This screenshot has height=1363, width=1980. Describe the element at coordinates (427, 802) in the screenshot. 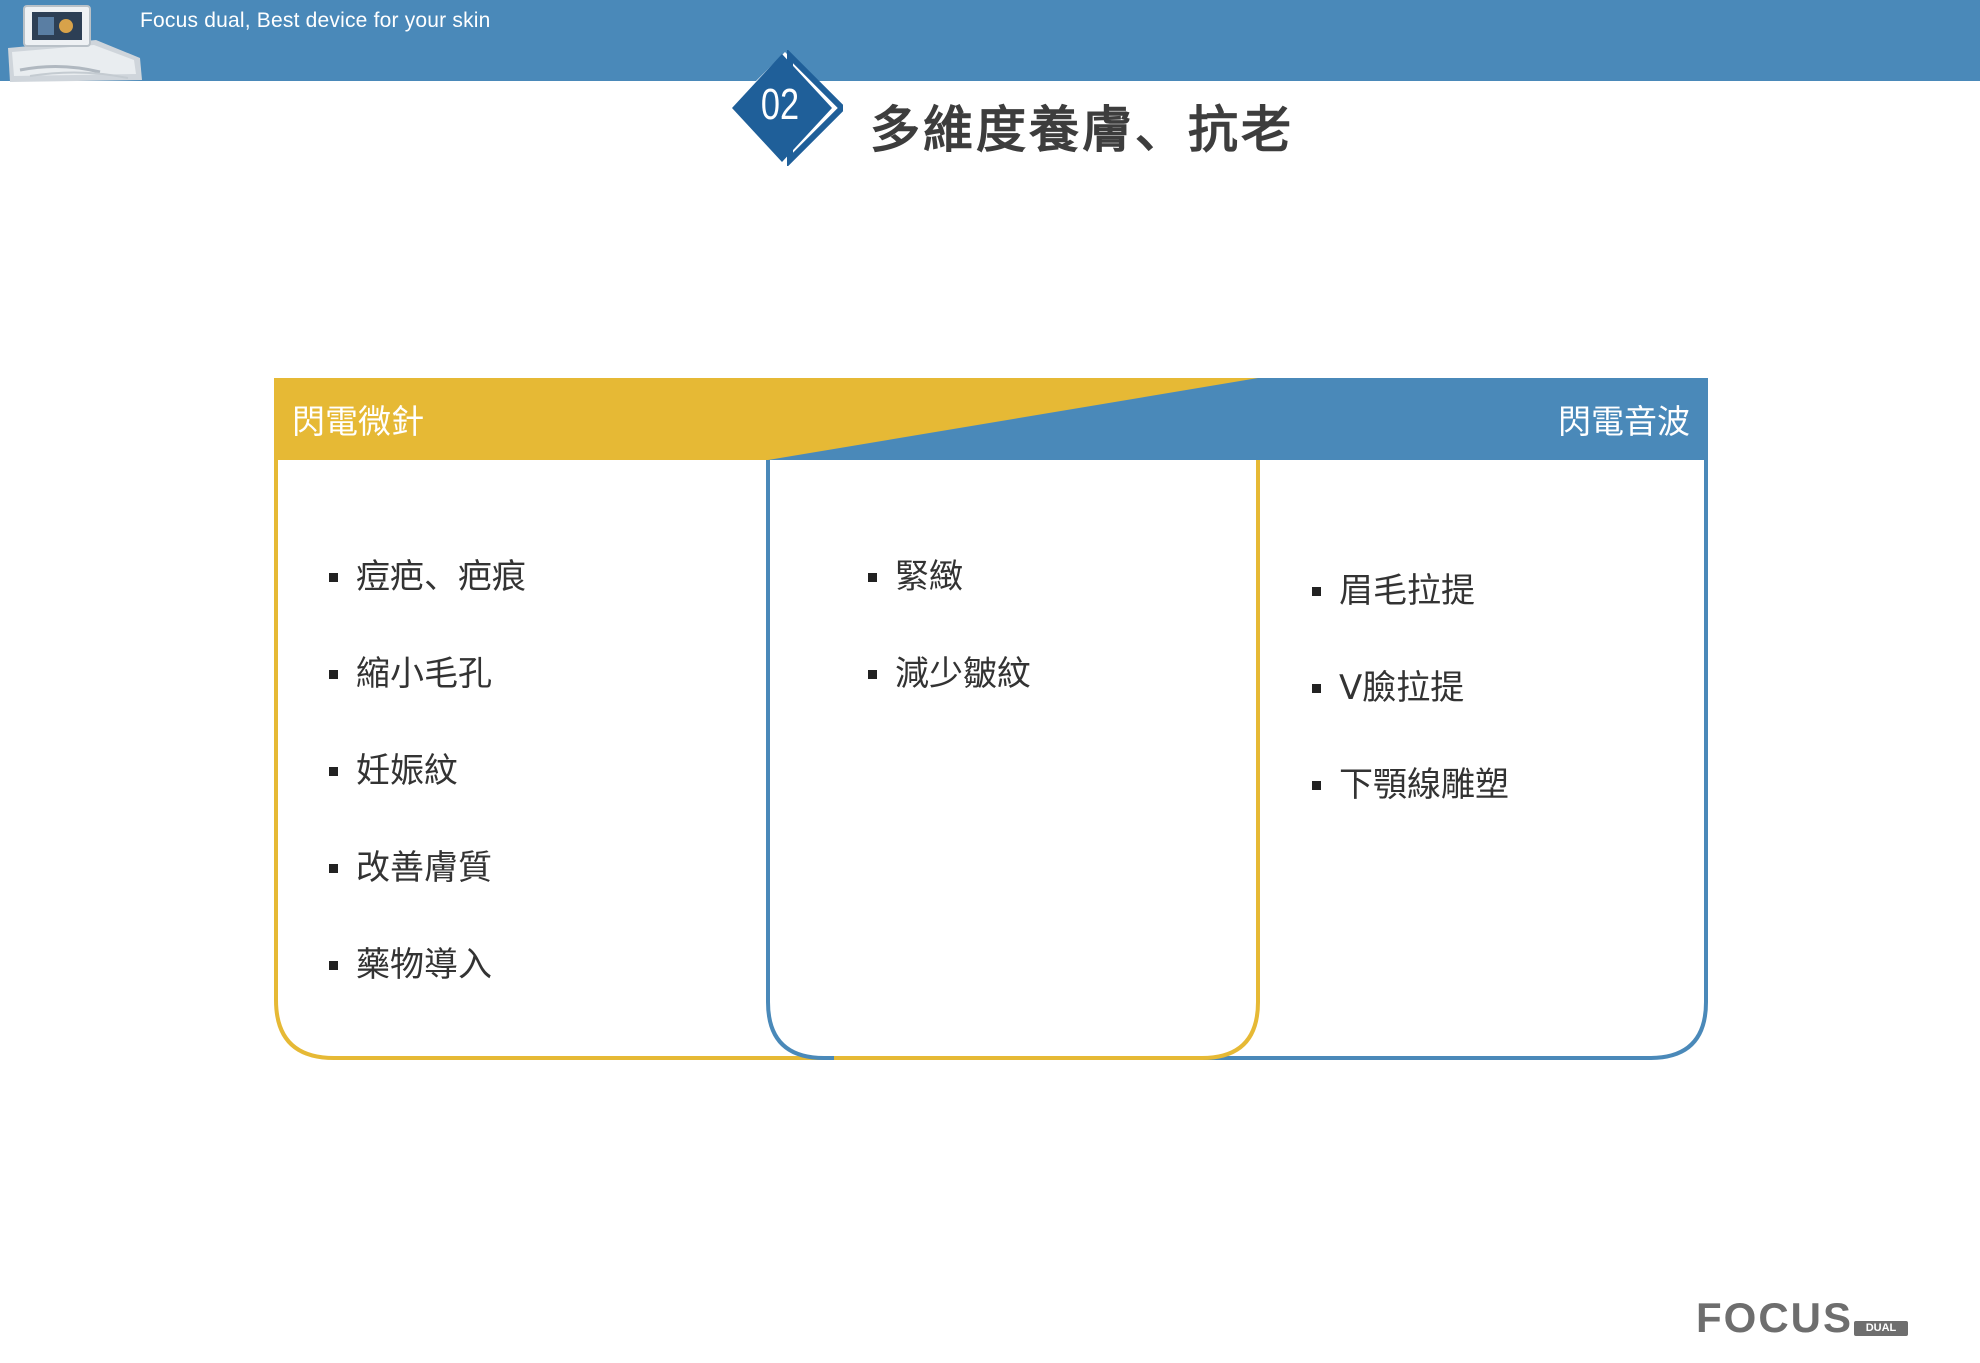

I see `microneedle-benefits-list: 痘疤、疤痕 縮小毛孔 妊娠紋 改善膚質 藥物導入` at that location.